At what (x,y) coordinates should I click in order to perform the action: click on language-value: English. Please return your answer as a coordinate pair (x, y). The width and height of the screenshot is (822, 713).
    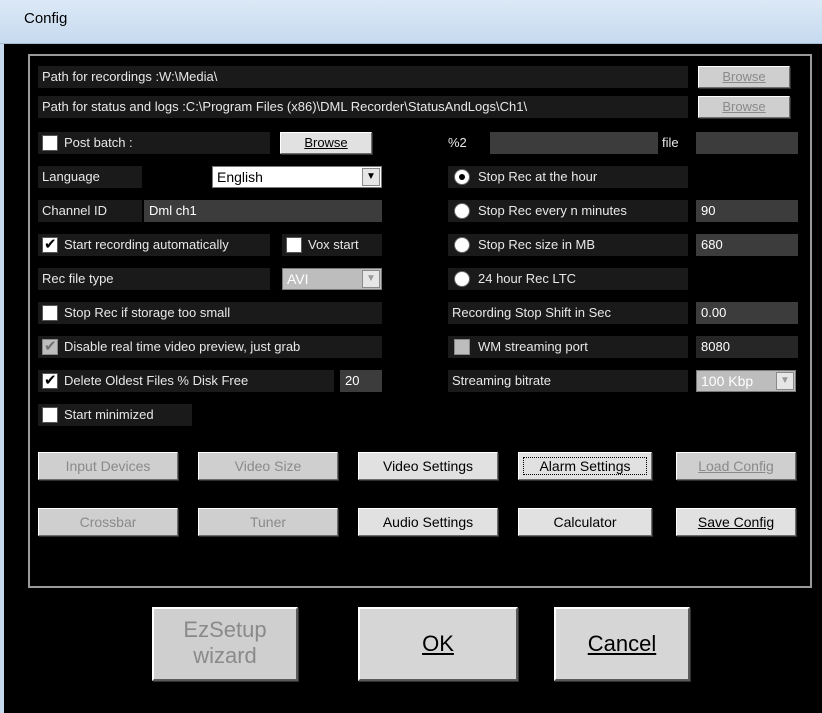
    Looking at the image, I should click on (240, 177).